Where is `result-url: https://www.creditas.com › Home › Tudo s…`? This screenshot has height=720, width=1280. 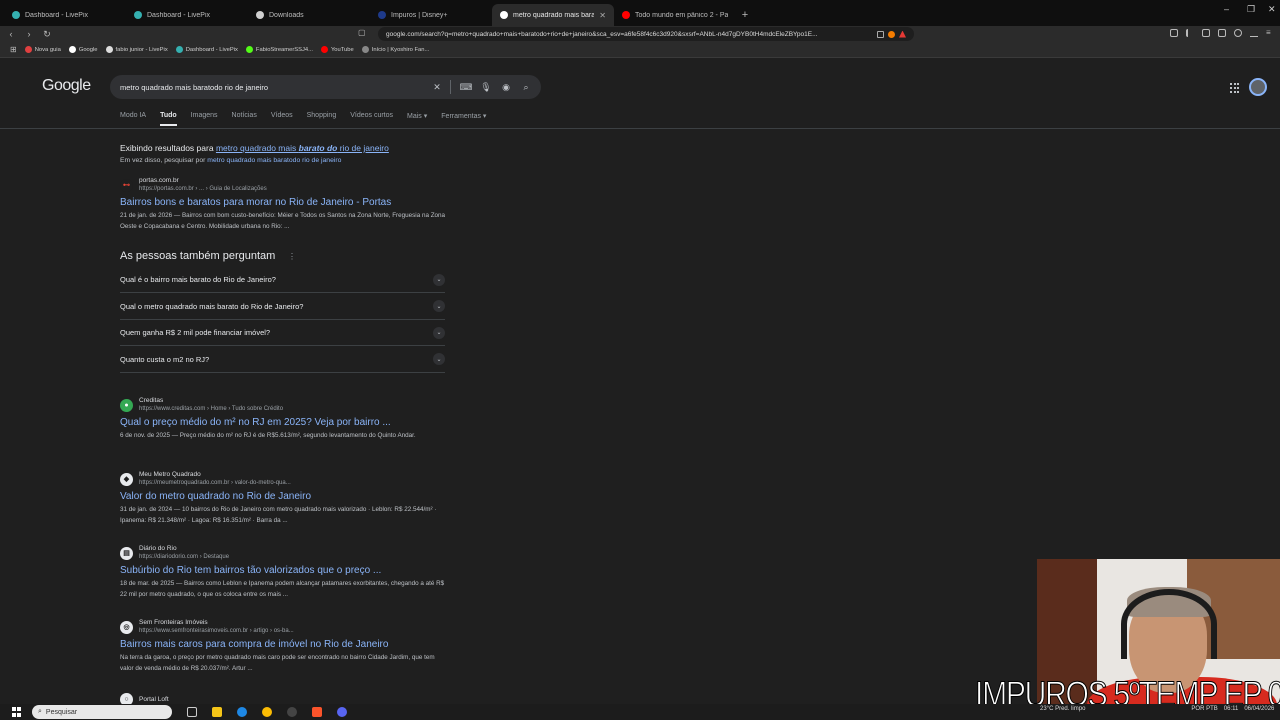 result-url: https://www.creditas.com › Home › Tudo s… is located at coordinates (211, 409).